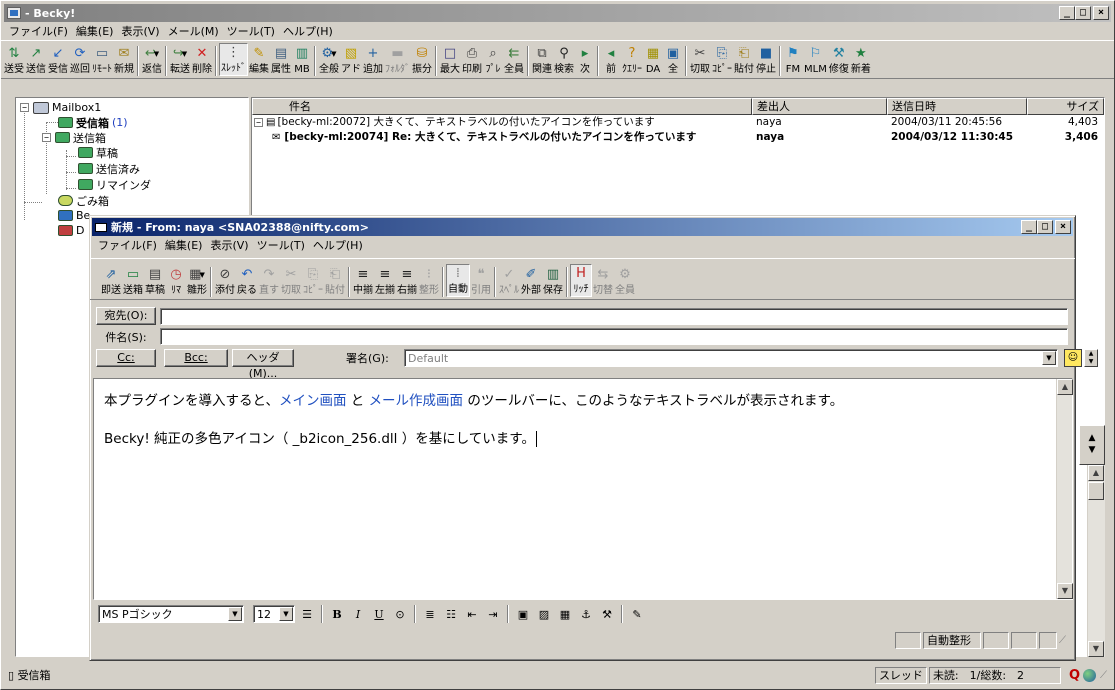 This screenshot has width=1115, height=690. I want to click on main-toolbar-reply-button: ↩ ▼ 返信, so click(152, 60).